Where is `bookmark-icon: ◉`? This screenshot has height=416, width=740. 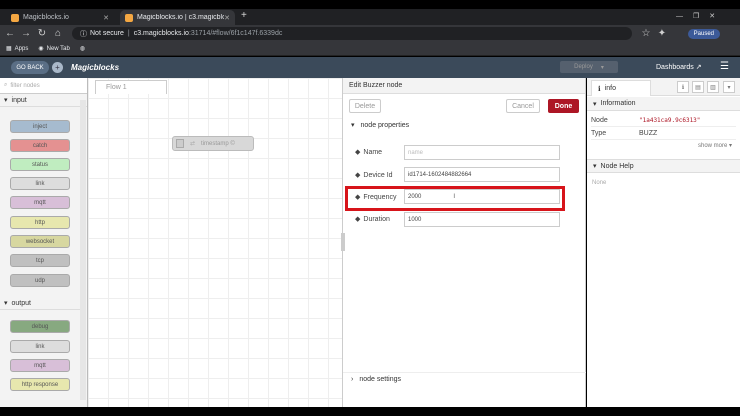 bookmark-icon: ◉ is located at coordinates (41, 49).